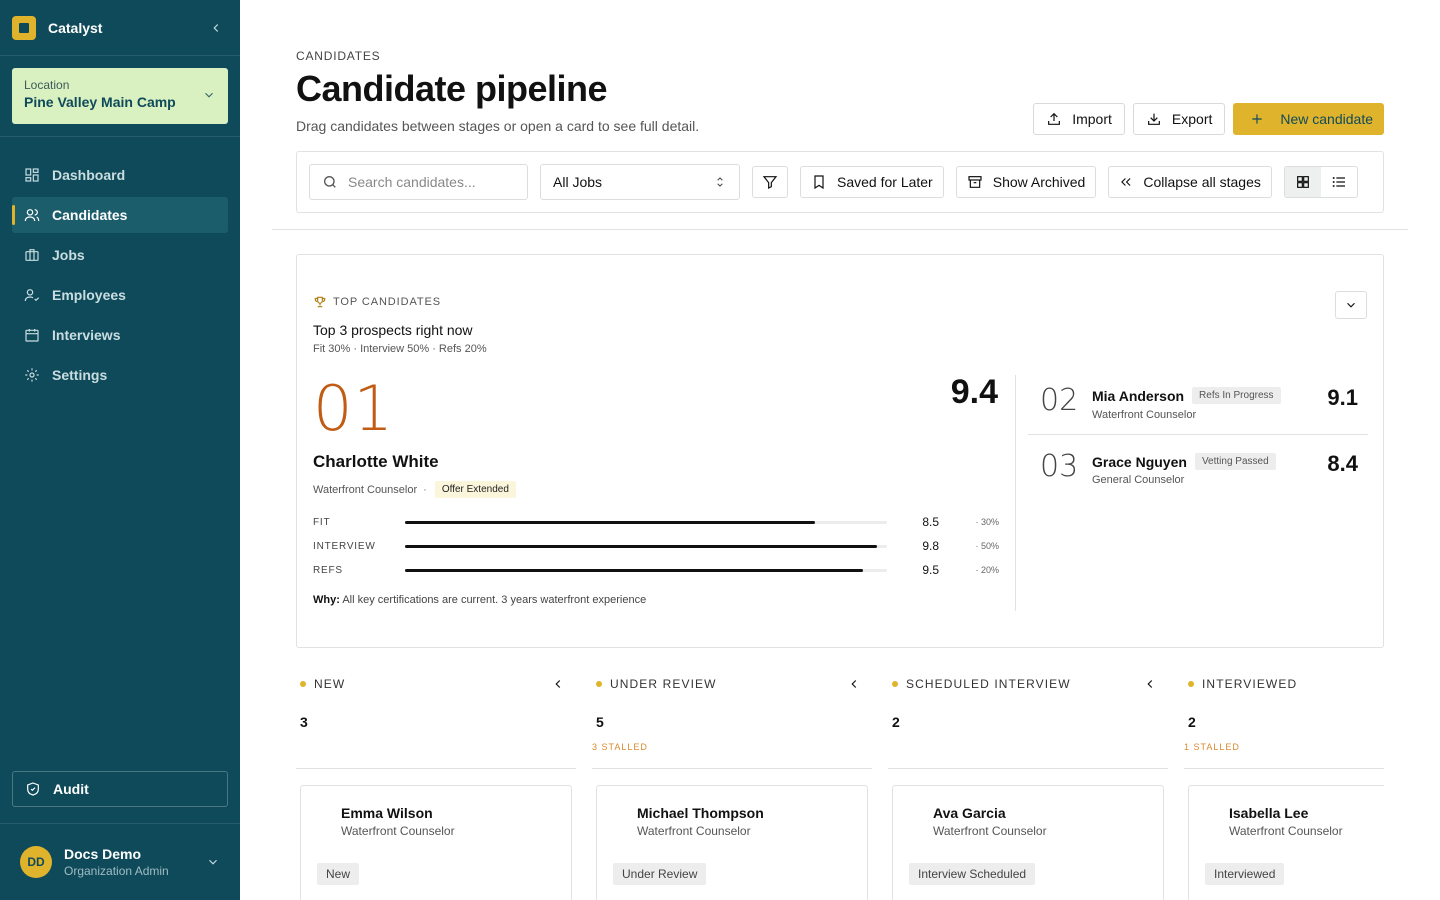  What do you see at coordinates (86, 335) in the screenshot?
I see `sidebar-item-label: Interviews` at bounding box center [86, 335].